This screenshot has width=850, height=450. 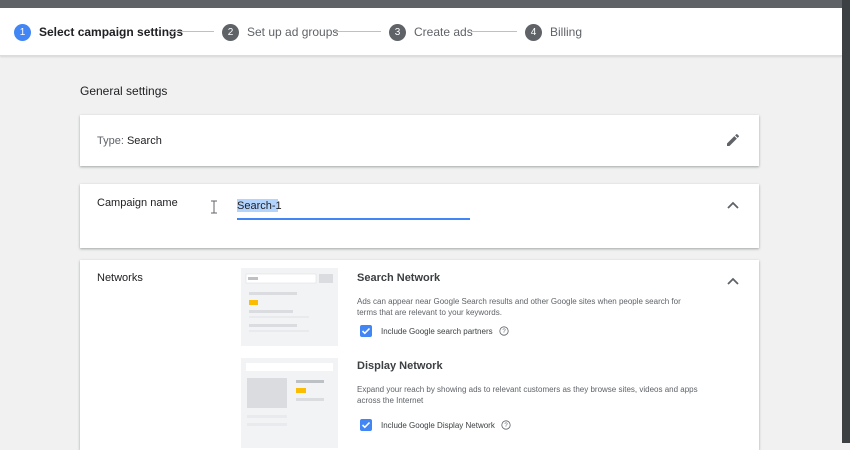 I want to click on step-number: 4, so click(x=533, y=32).